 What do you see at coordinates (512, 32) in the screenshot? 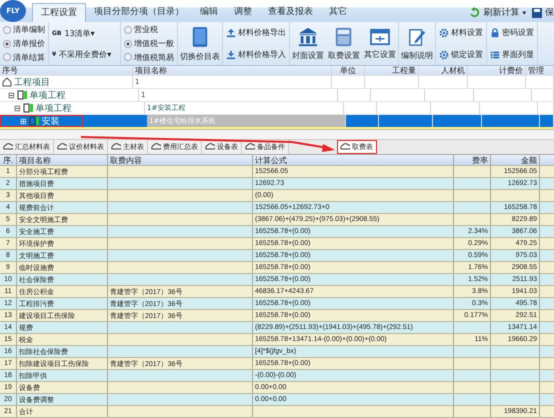
I see `ribbon-button: 密码设置` at bounding box center [512, 32].